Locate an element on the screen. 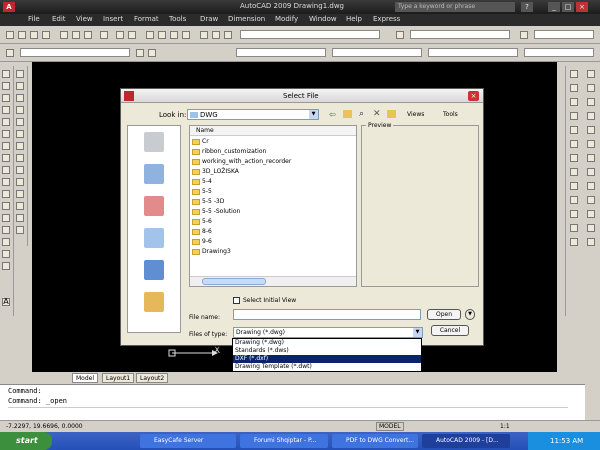 The image size is (600, 450). copy-icon is located at coordinates (76, 35).